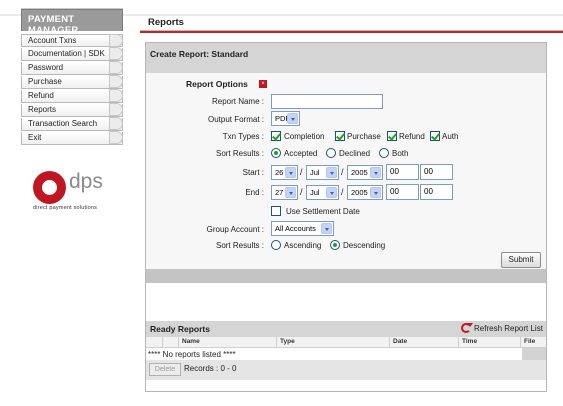 Image resolution: width=563 pixels, height=406 pixels. I want to click on ready-reports-footer: Delete Records : 0 - 0, so click(346, 370).